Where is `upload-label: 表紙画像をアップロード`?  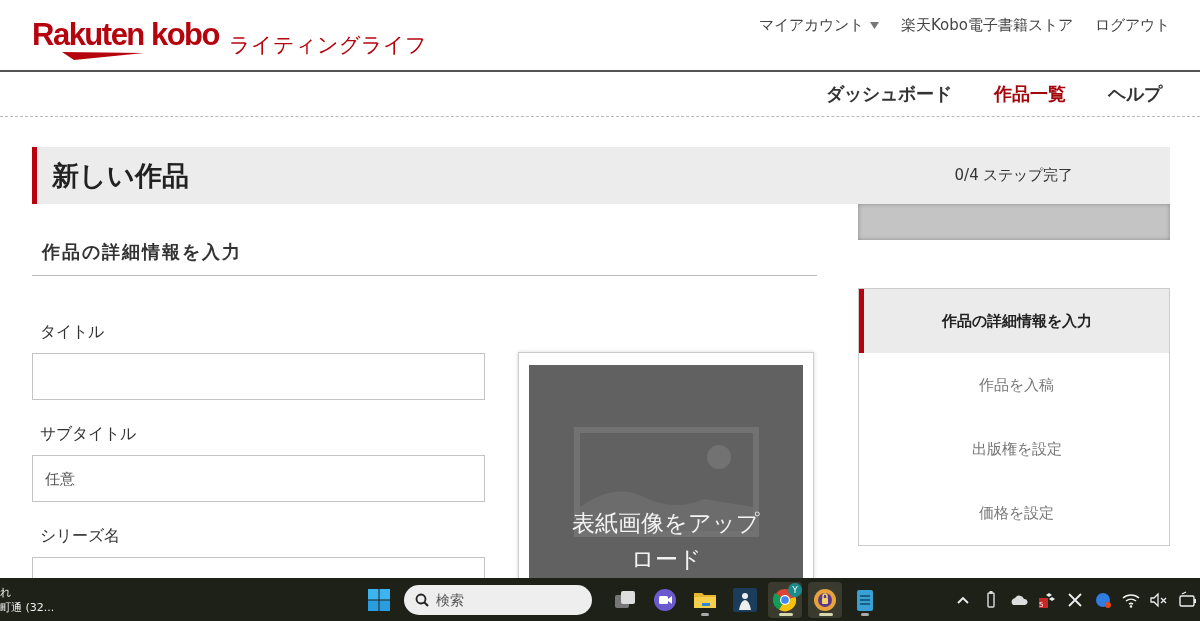 upload-label: 表紙画像をアップロード is located at coordinates (666, 541).